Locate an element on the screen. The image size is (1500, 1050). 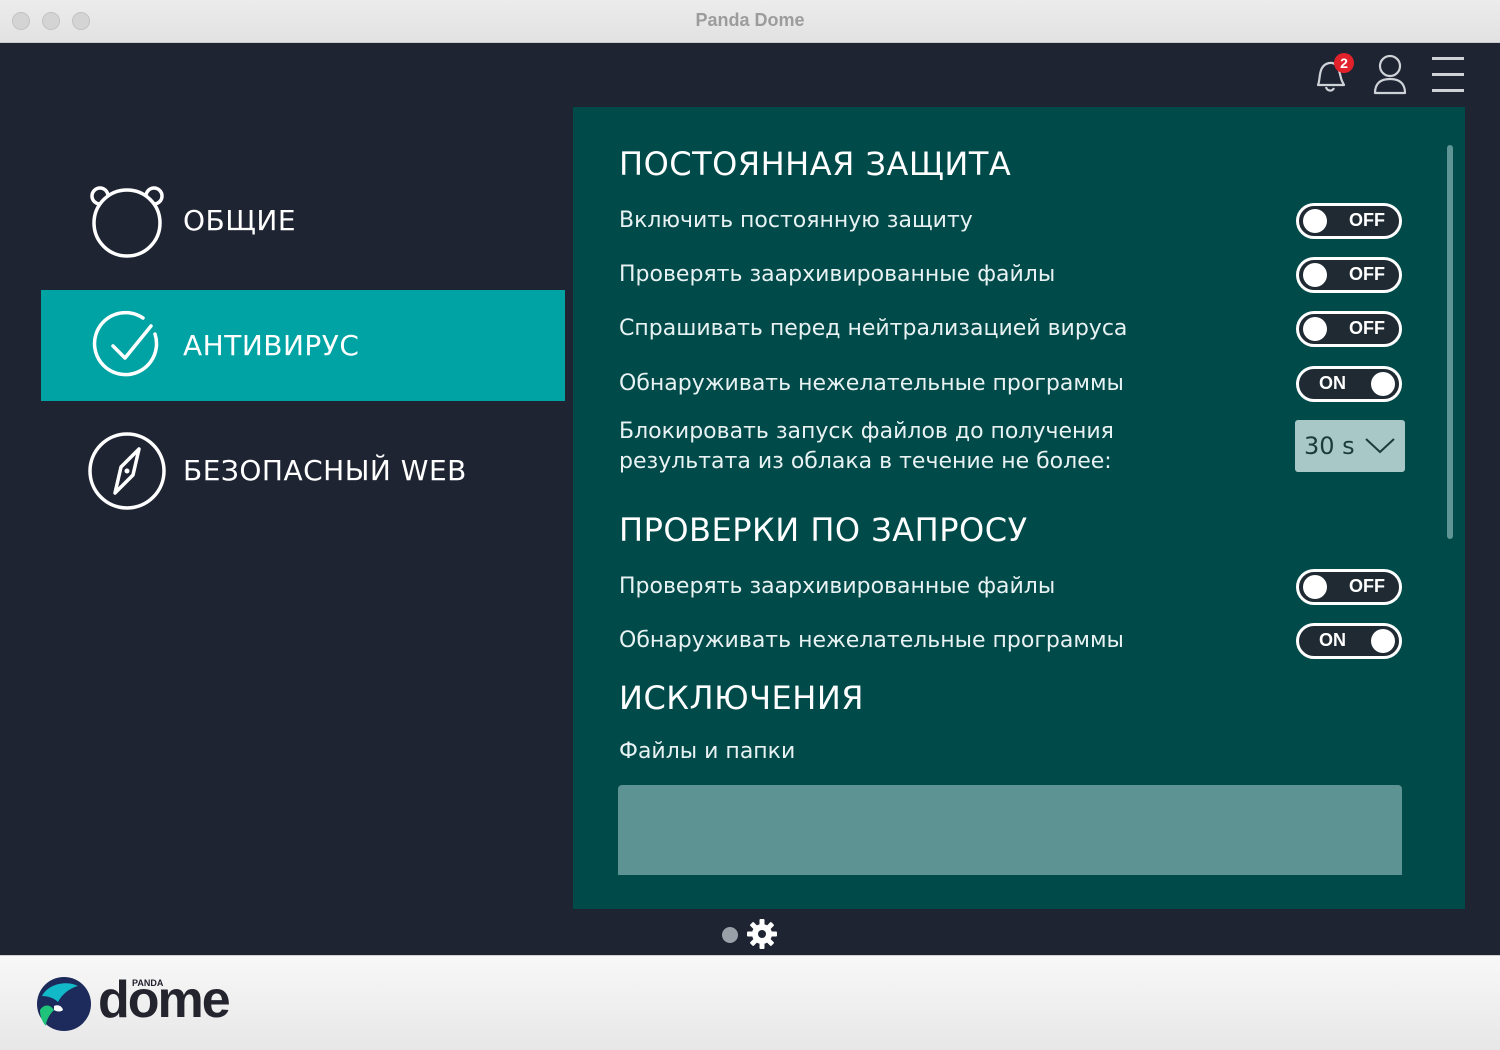
chevron-down-icon is located at coordinates (1380, 446).